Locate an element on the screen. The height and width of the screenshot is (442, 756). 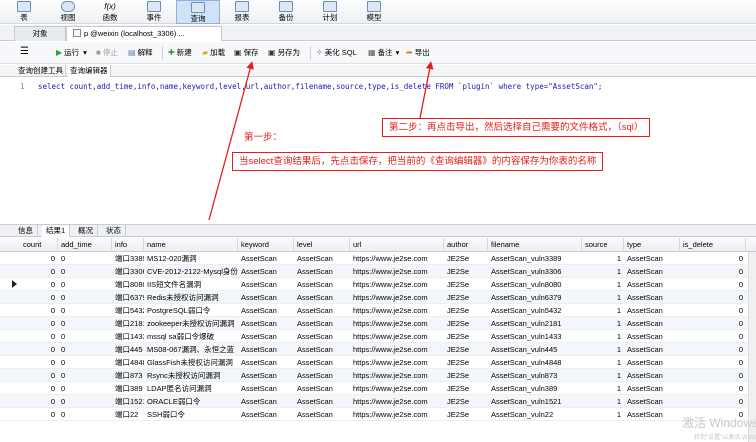
column-header-type: type is located at coordinates (652, 245).